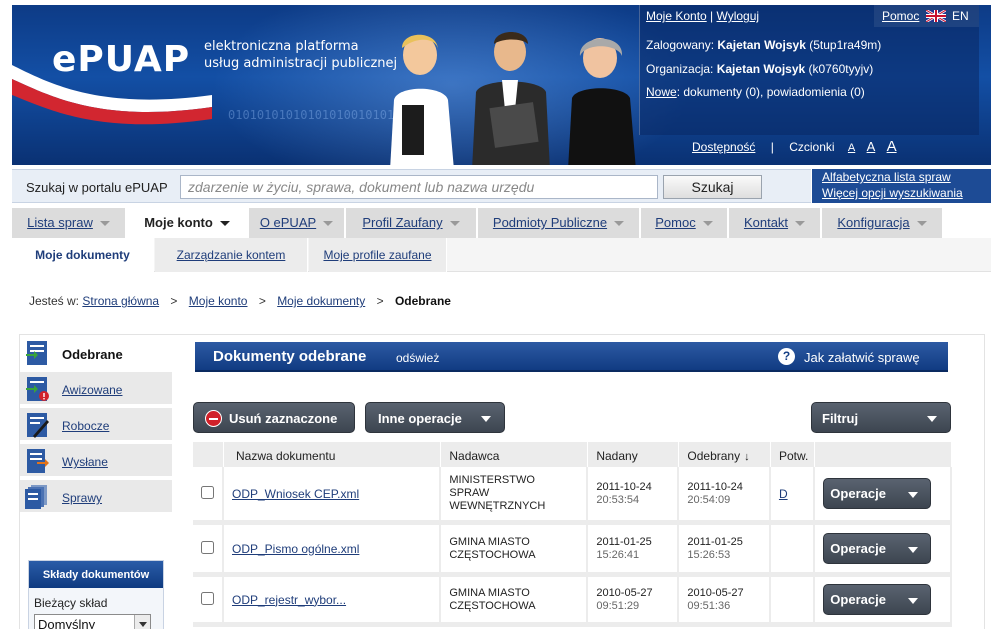 This screenshot has width=1003, height=629. What do you see at coordinates (274, 417) in the screenshot?
I see `delete-selected-button: Usuń zaznaczone` at bounding box center [274, 417].